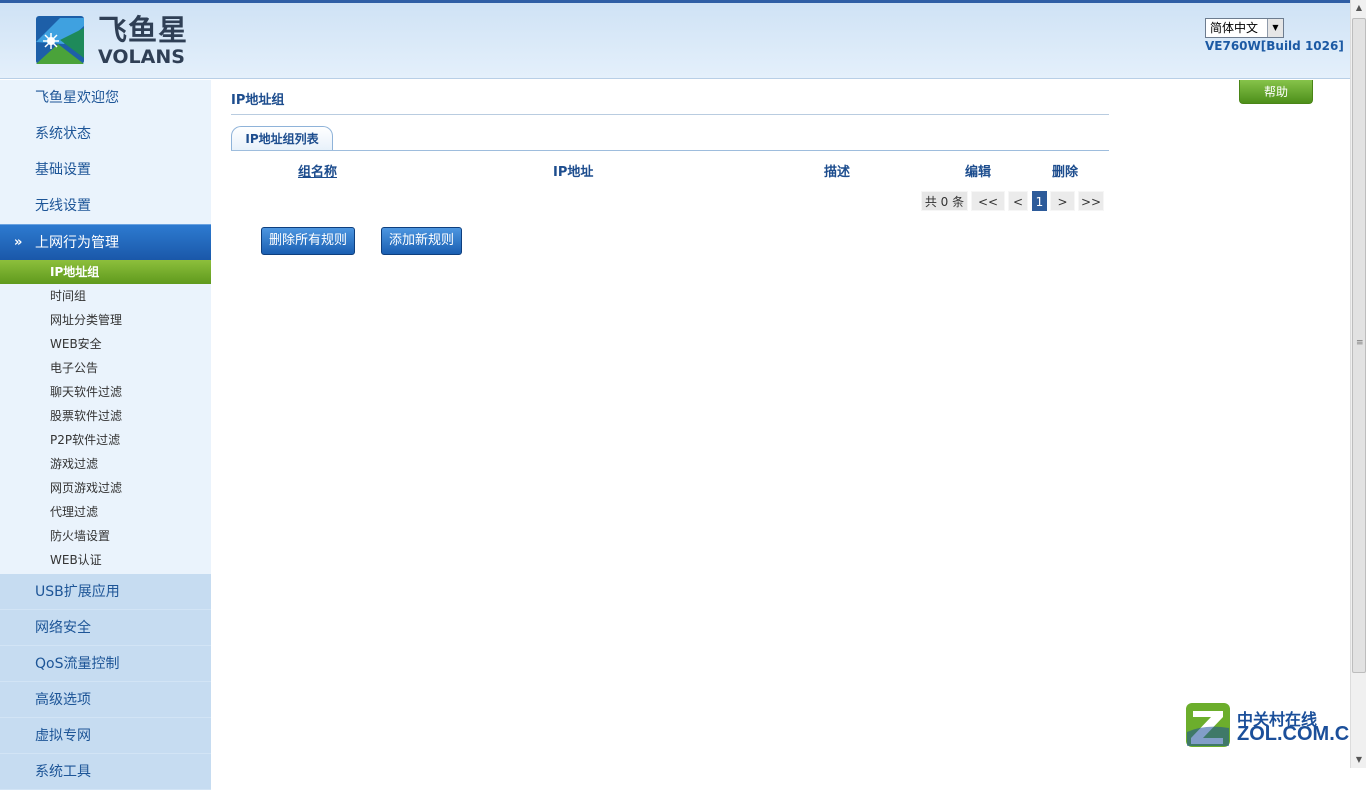  I want to click on sidebar-item-qos: QoS流量控制, so click(105, 664).